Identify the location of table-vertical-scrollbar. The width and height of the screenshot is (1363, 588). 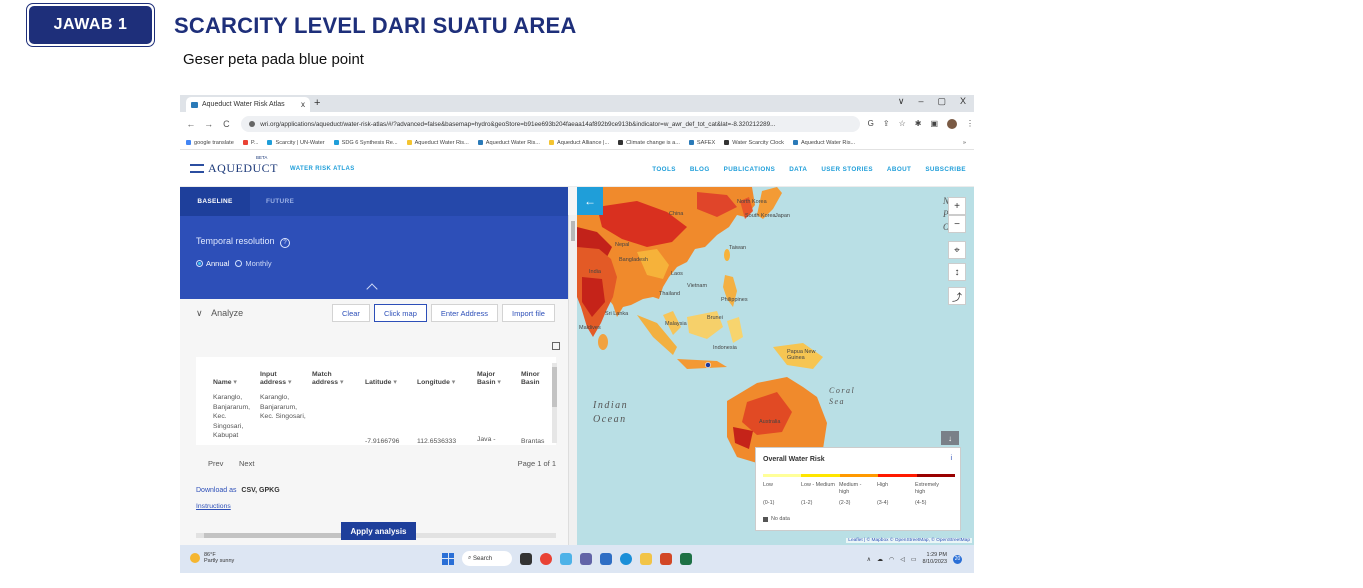
(554, 403).